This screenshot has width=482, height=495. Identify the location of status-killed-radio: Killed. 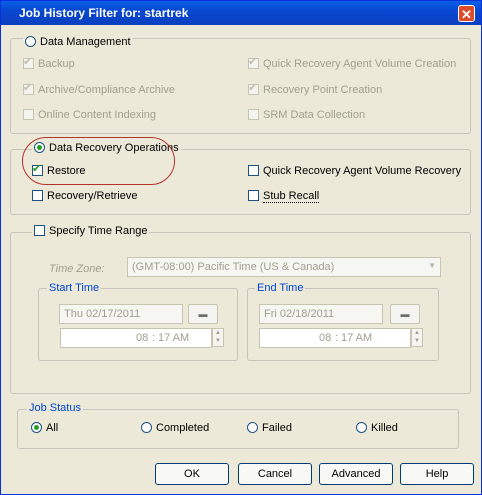
(377, 428).